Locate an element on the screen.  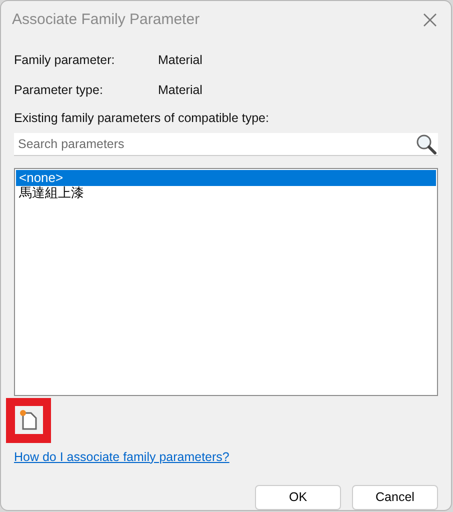
dialog-button: OK is located at coordinates (298, 497).